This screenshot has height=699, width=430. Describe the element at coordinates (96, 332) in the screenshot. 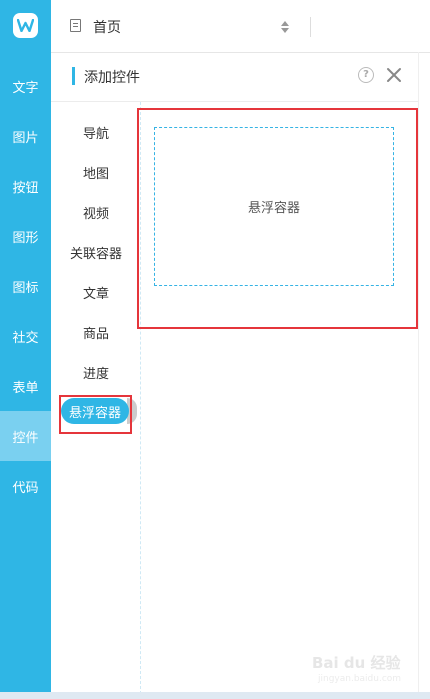

I see `category-product: 商品` at that location.